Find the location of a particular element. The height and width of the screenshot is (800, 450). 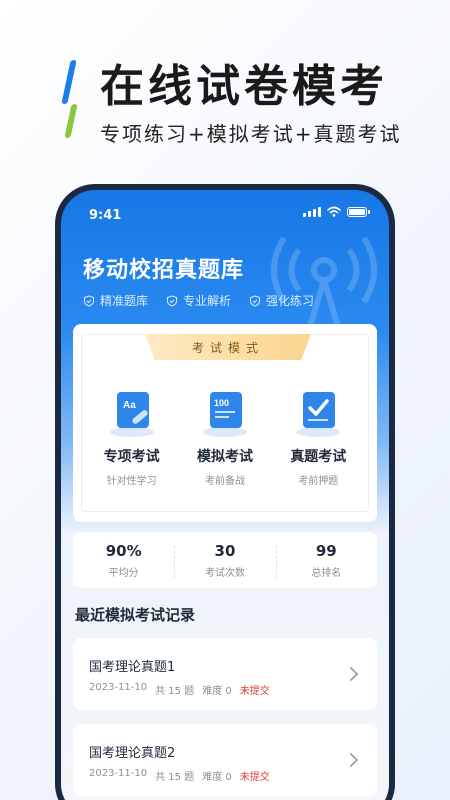

stats-bar: 90% 平均分 30 考试次数 99 总排名 is located at coordinates (225, 560).